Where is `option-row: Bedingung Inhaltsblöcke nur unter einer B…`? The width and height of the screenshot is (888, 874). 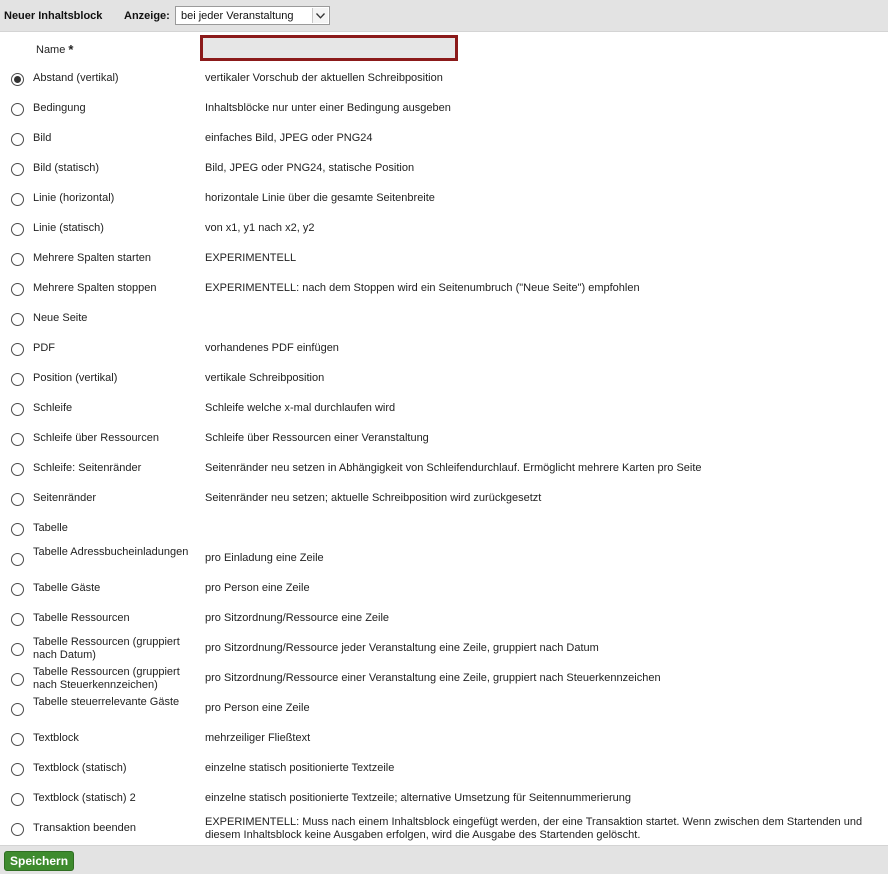
option-row: Bedingung Inhaltsblöcke nur unter einer B… is located at coordinates (444, 109).